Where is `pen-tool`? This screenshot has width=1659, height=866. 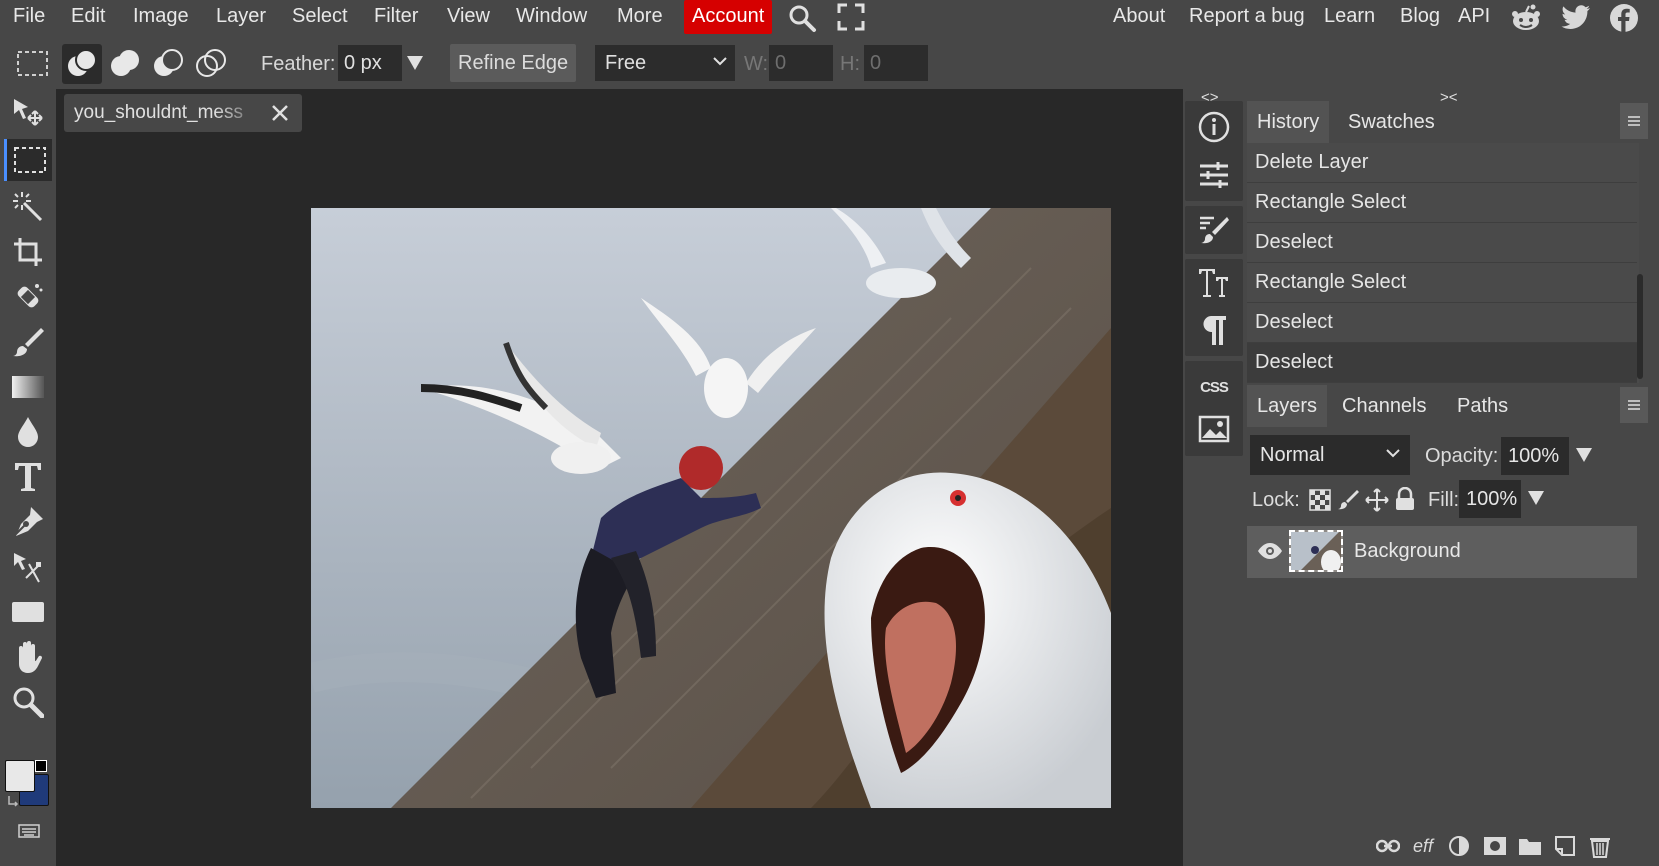 pen-tool is located at coordinates (28, 522).